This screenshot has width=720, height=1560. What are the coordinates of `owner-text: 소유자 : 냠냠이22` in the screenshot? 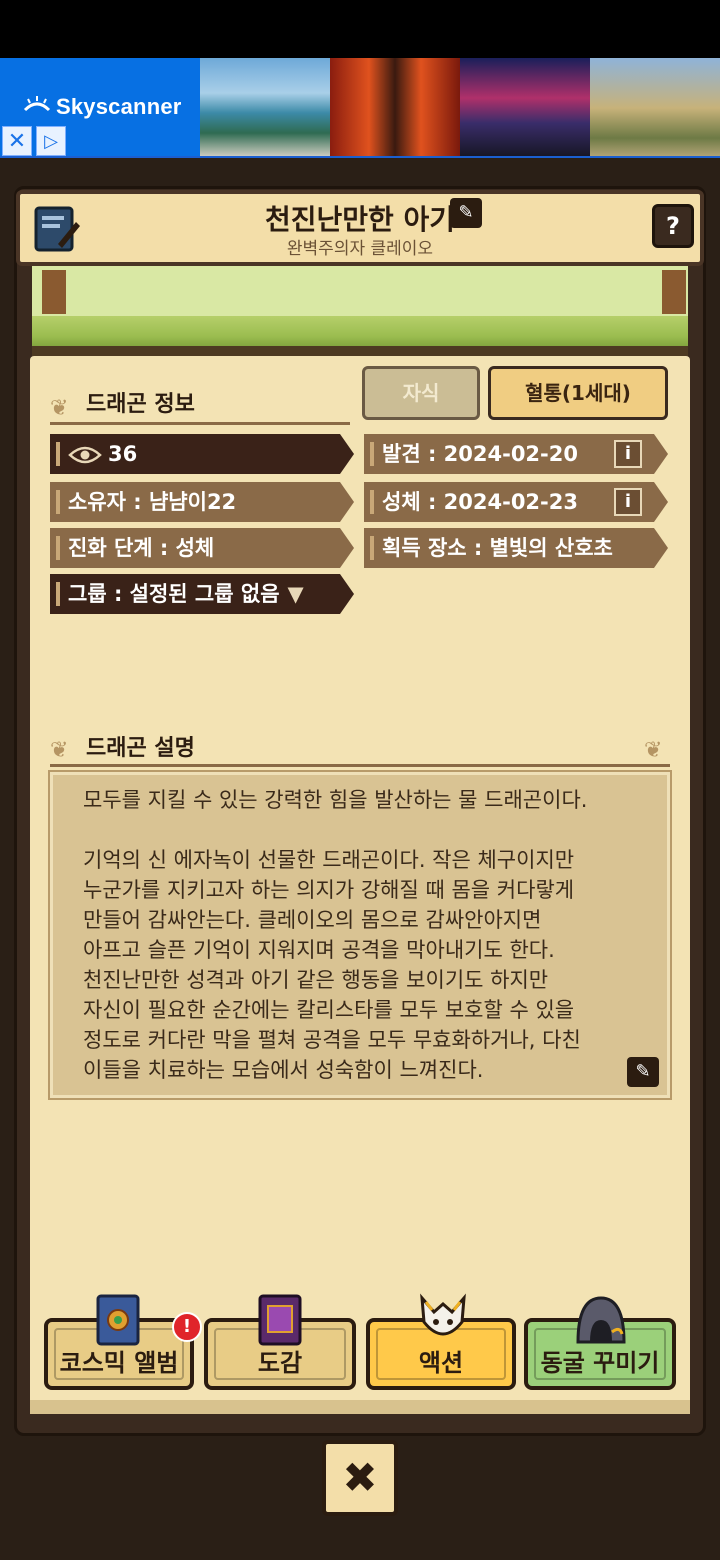 It's located at (152, 502).